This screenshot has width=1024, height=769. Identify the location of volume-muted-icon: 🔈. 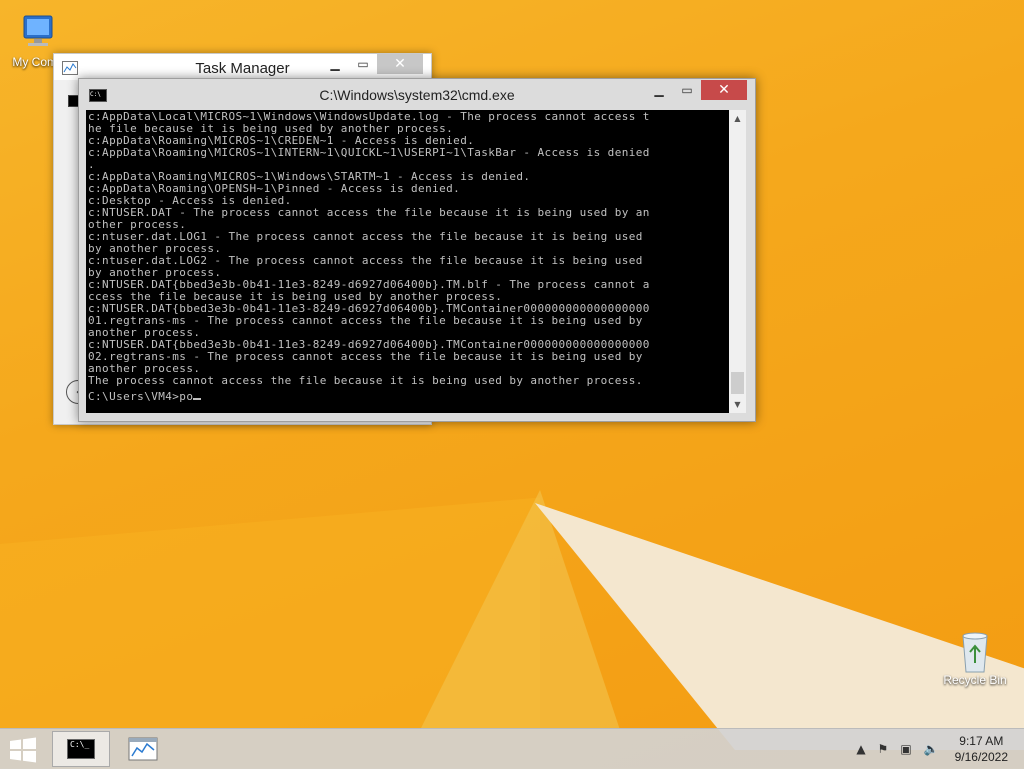
(931, 749).